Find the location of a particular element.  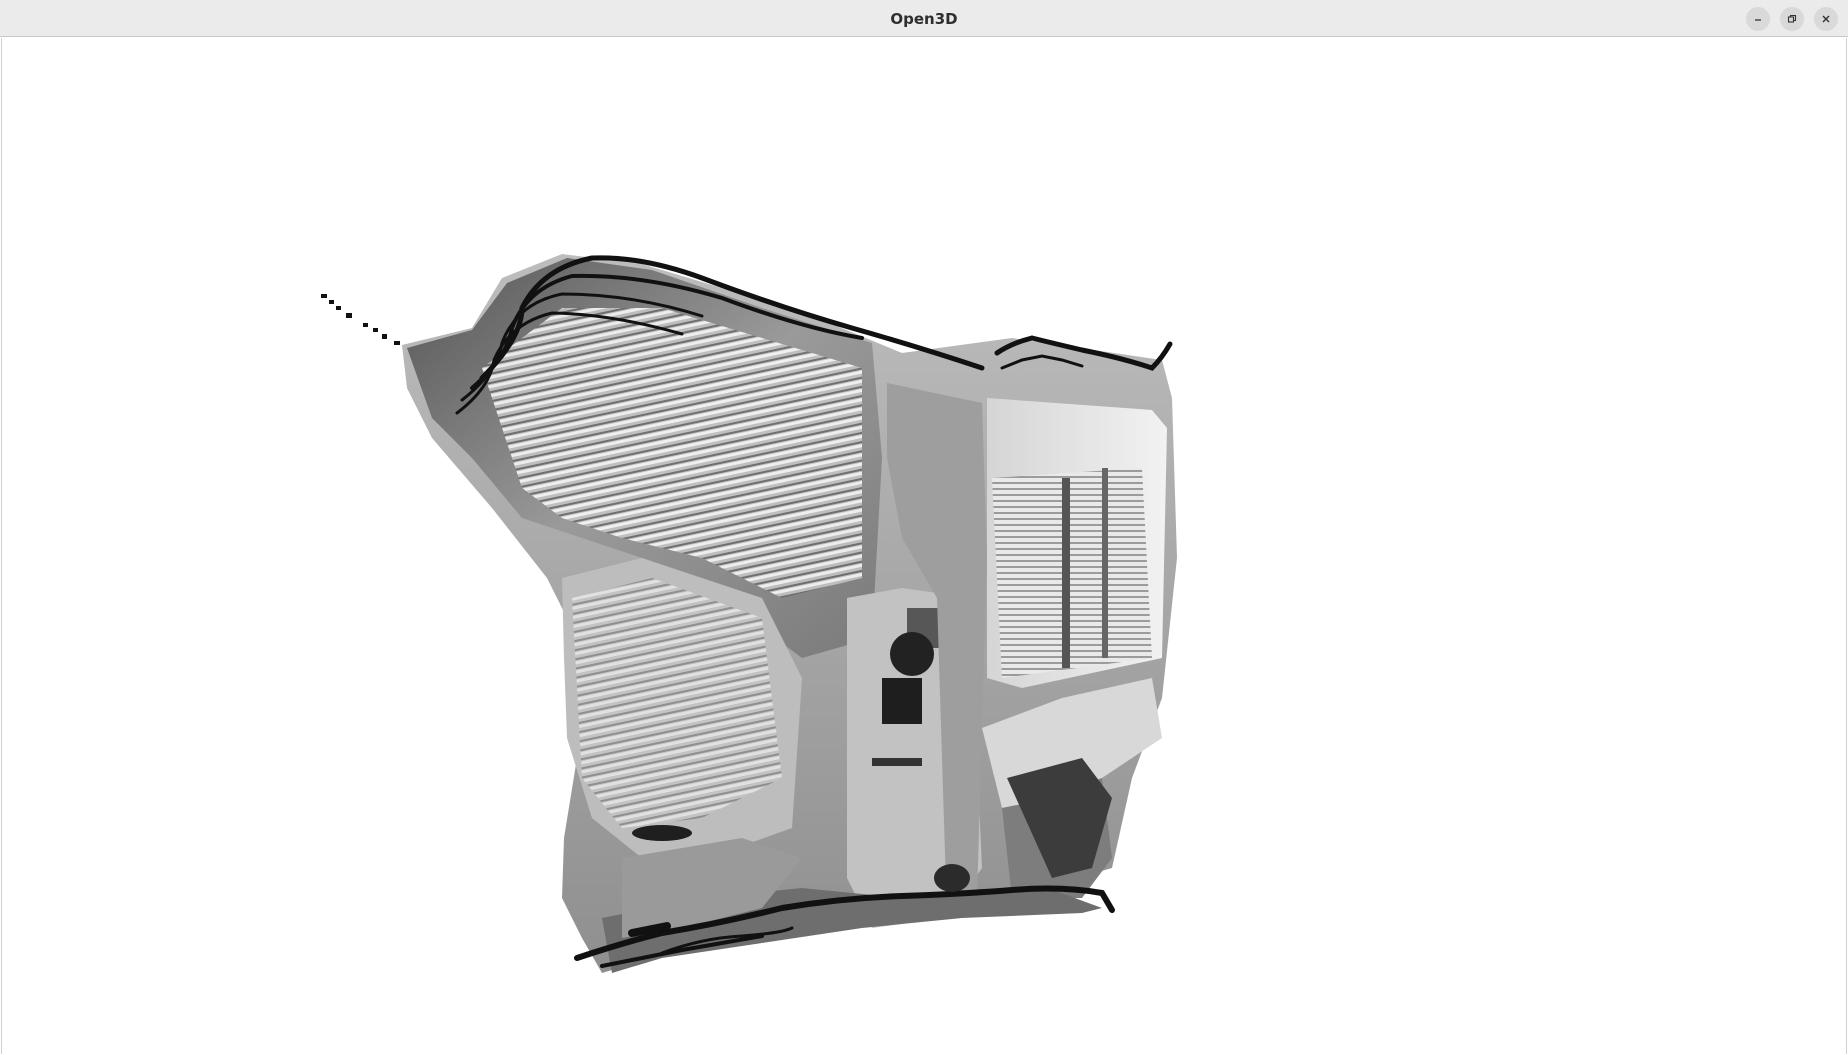

window-title: Open3D is located at coordinates (924, 19).